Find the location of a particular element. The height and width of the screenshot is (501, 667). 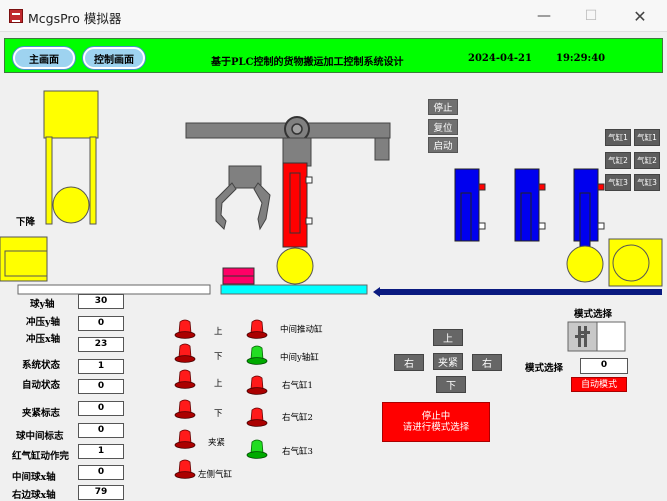

readout-label: 冲压x轴 is located at coordinates (43, 339).